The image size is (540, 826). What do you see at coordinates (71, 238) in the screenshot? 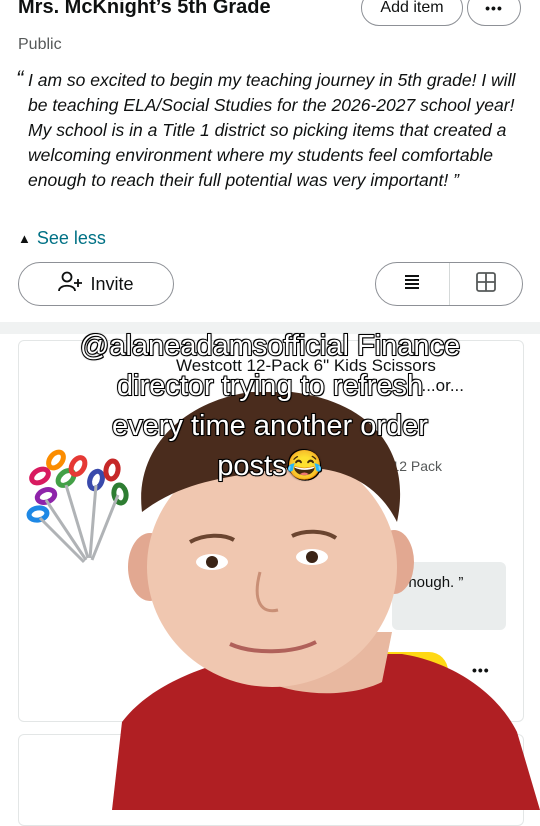
I see `see-less-label: See less` at bounding box center [71, 238].